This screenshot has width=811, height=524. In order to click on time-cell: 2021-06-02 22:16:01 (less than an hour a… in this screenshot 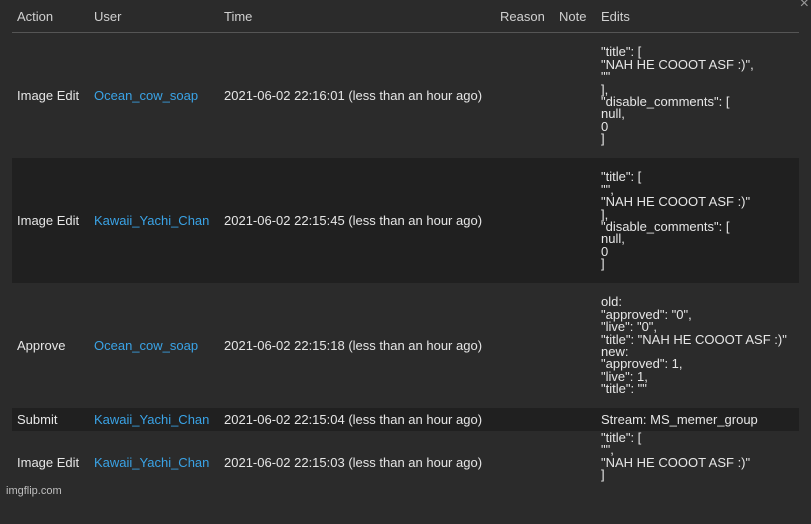, I will do `click(357, 95)`.